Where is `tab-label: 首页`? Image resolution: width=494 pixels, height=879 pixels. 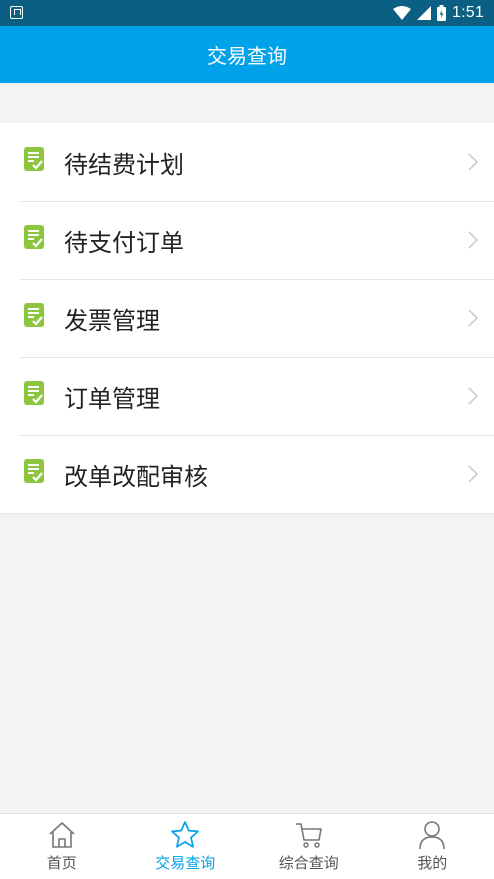 tab-label: 首页 is located at coordinates (62, 862).